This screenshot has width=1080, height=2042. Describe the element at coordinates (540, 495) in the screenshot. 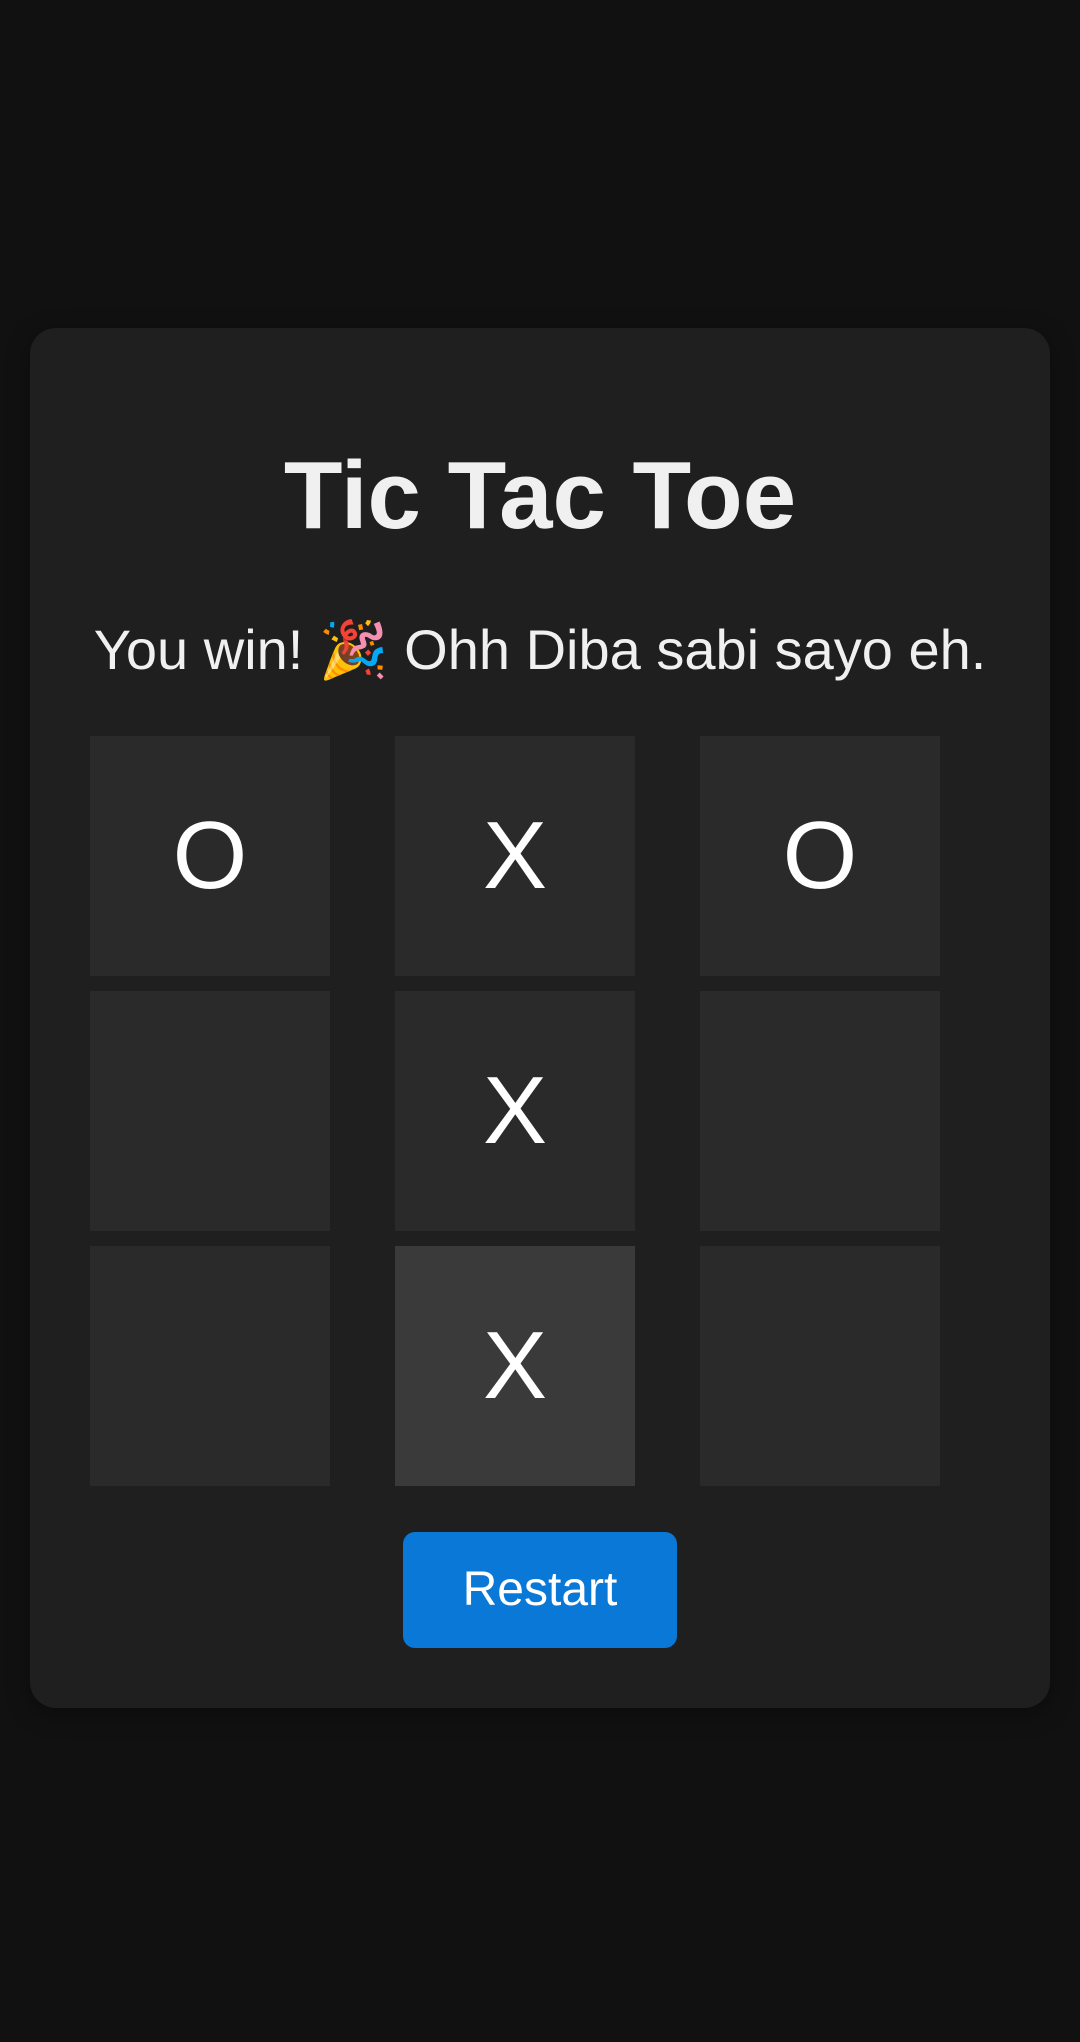

I see `page-title: Tic Tac Toe` at that location.